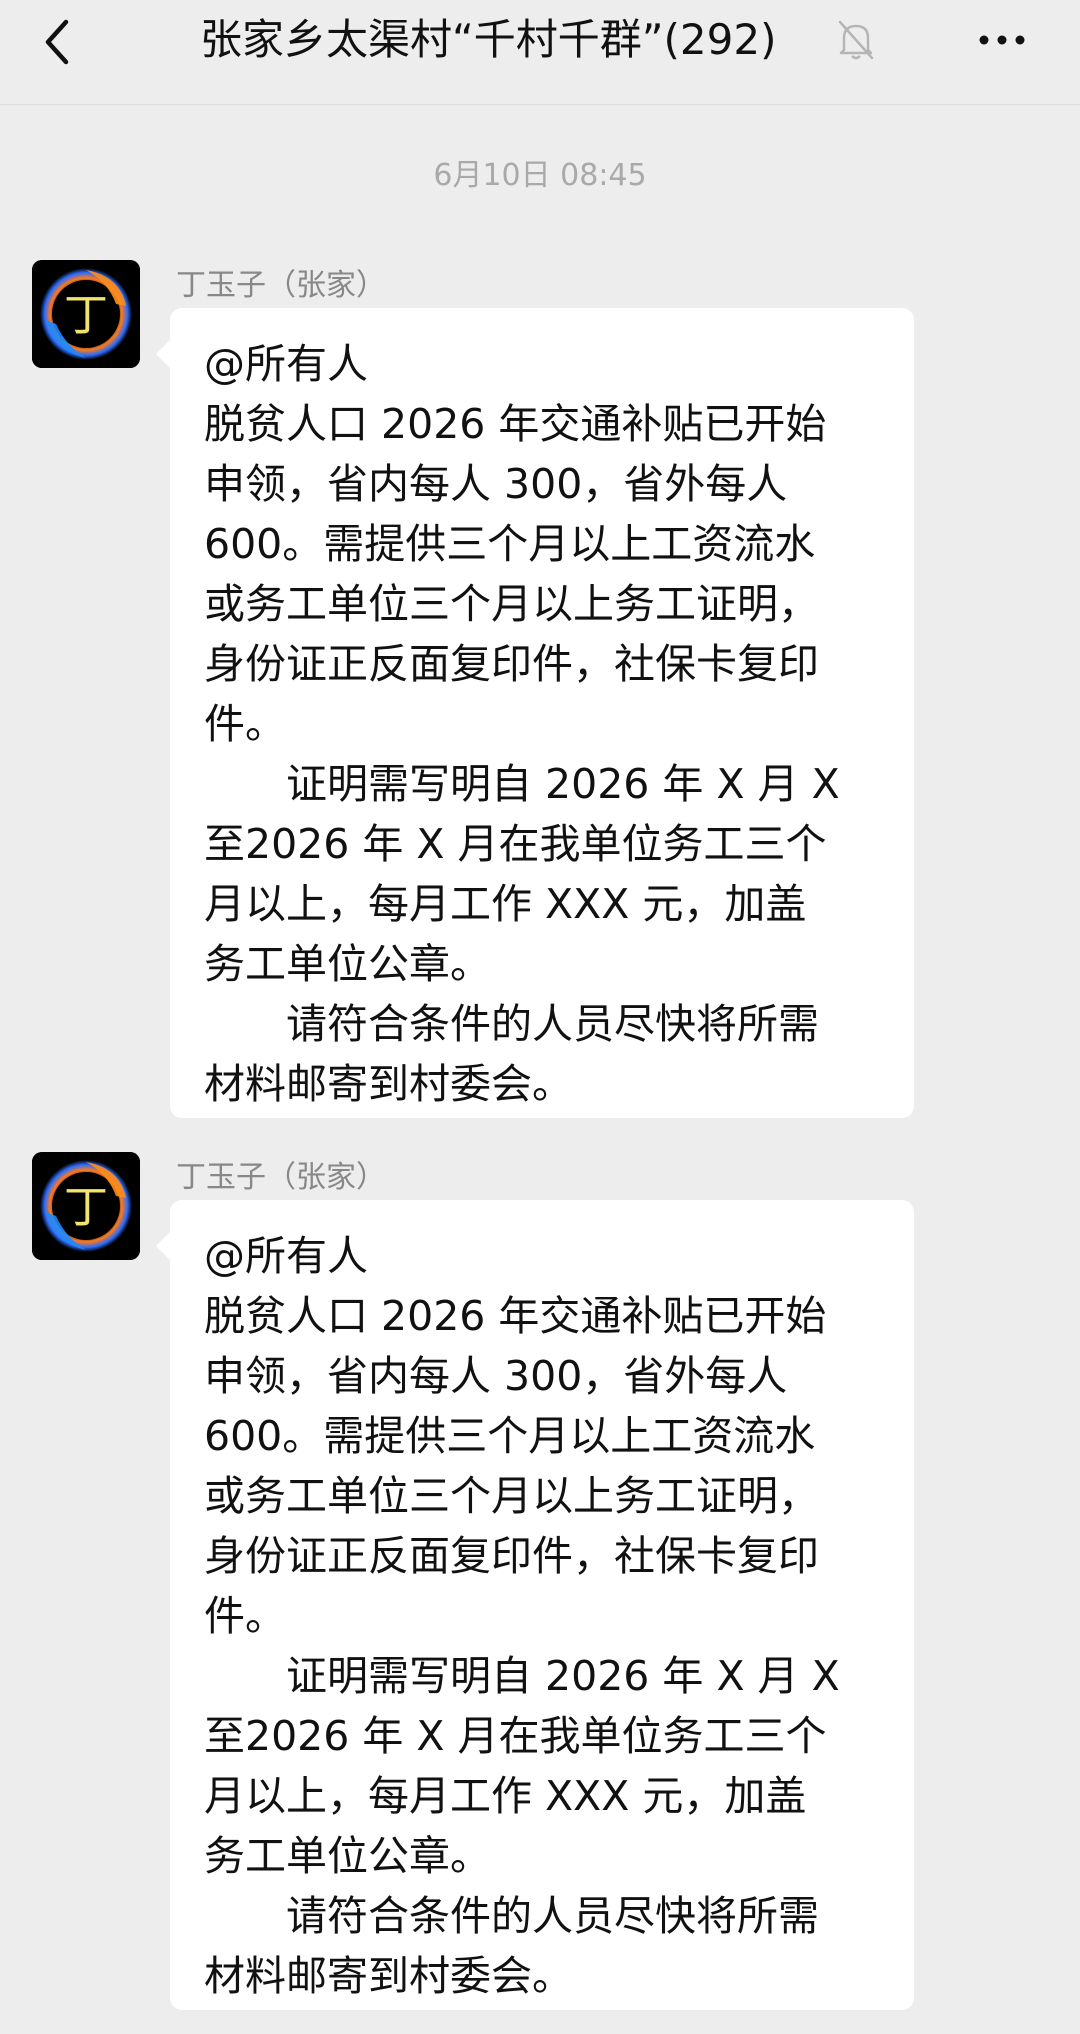 Image resolution: width=1080 pixels, height=2034 pixels. I want to click on top-bar: 张家乡太渠村“千村千群”(292), so click(540, 52).